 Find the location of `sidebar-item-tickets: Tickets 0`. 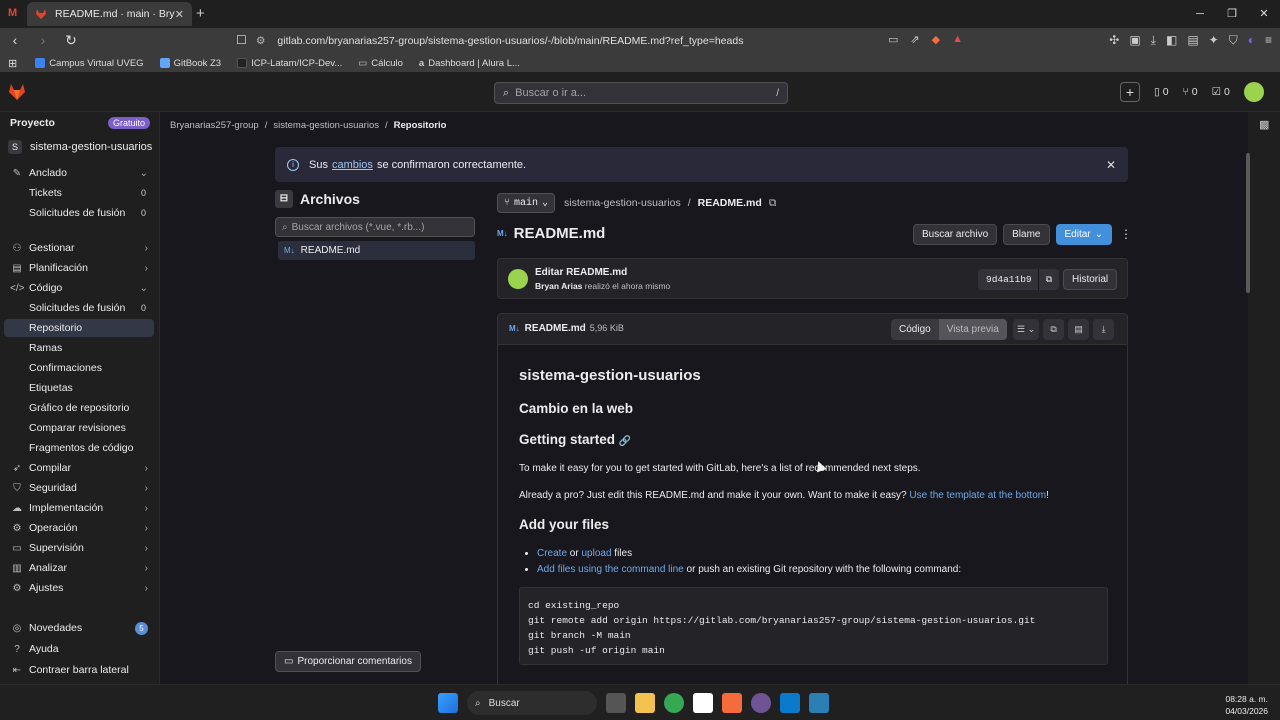

sidebar-item-tickets: Tickets 0 is located at coordinates (79, 193).